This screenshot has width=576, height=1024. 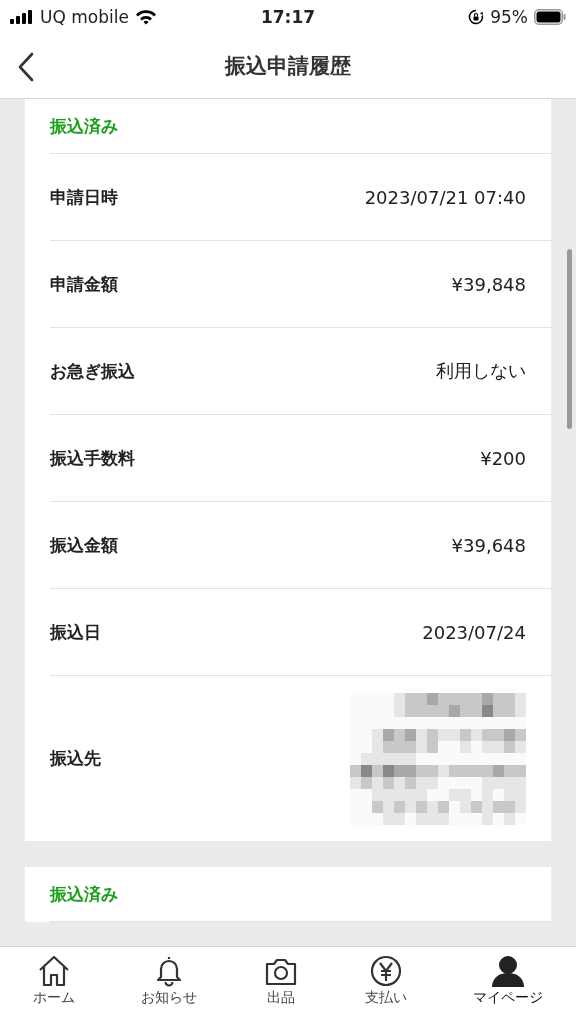 What do you see at coordinates (476, 17) in the screenshot?
I see `rotation-lock-icon` at bounding box center [476, 17].